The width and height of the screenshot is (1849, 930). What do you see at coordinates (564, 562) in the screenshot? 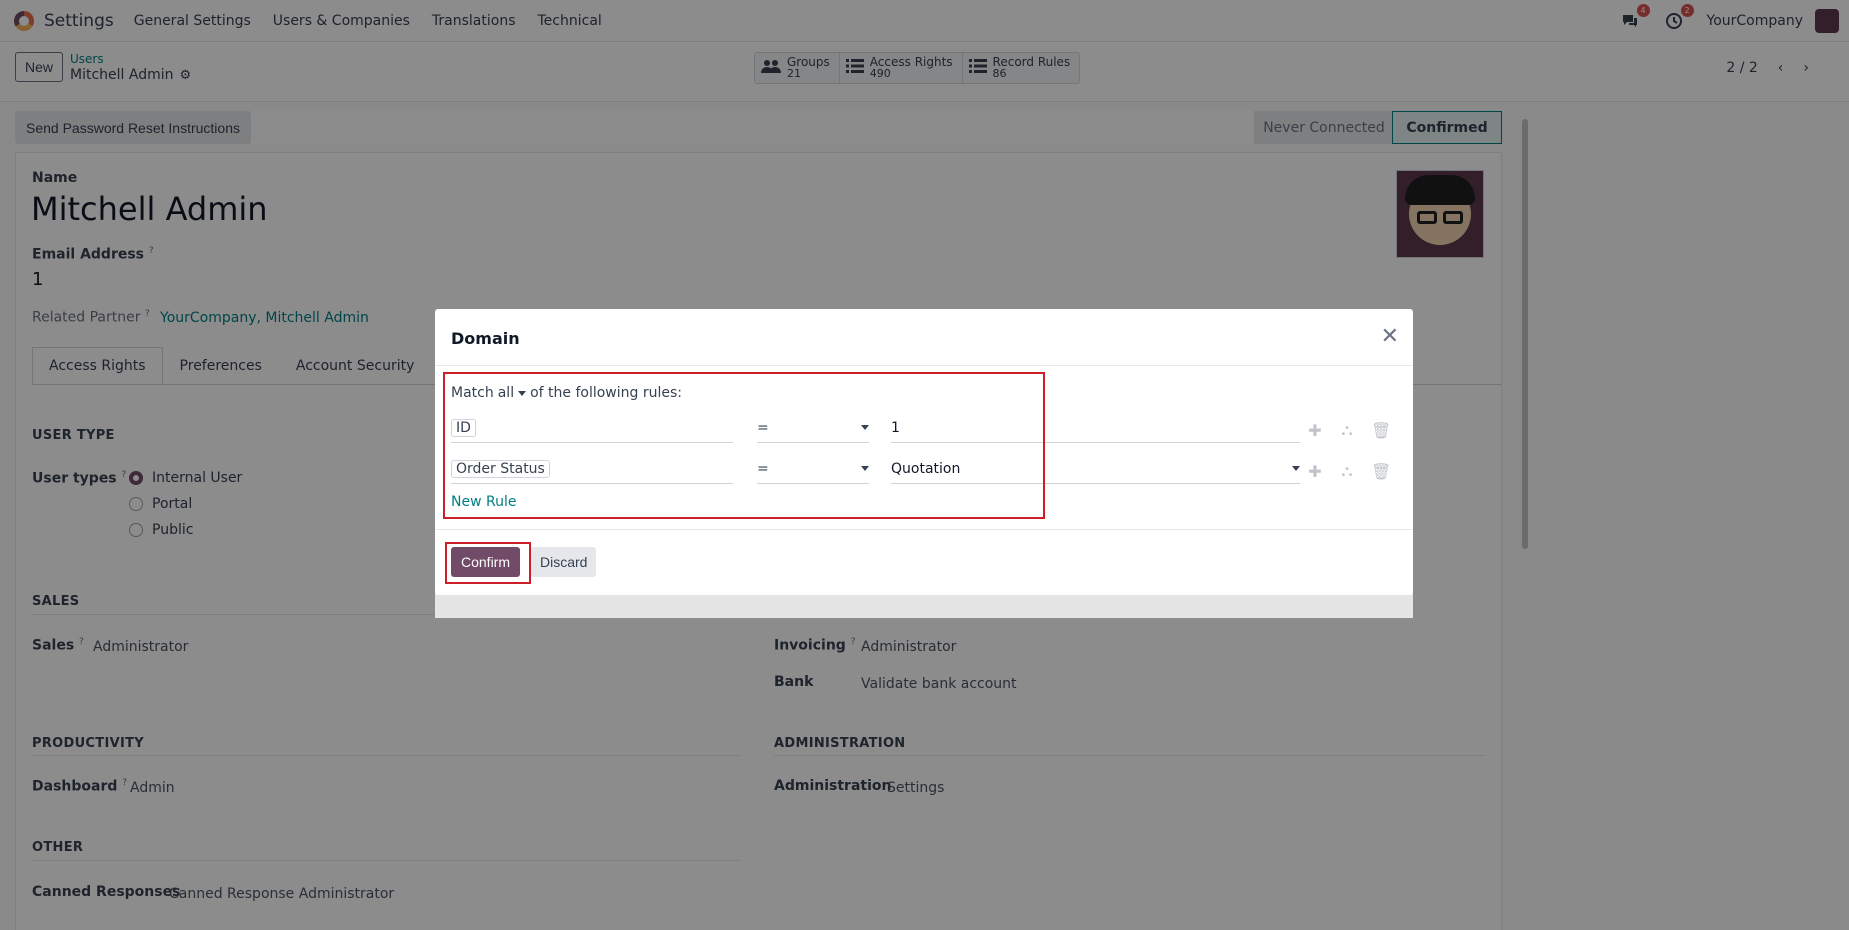
I see `discard-button: Discard` at bounding box center [564, 562].